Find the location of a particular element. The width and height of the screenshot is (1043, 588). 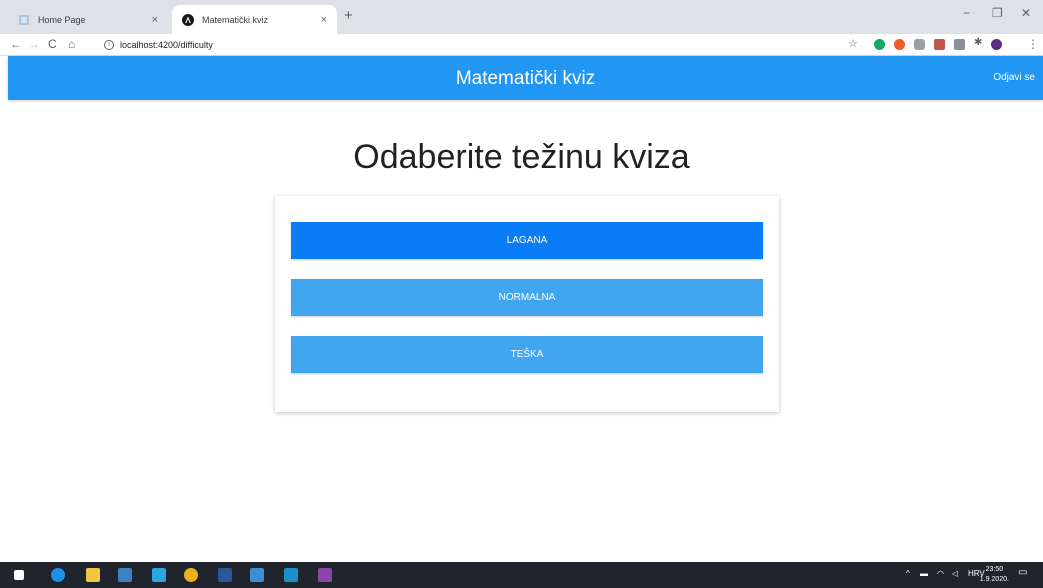

site-info-icon: i is located at coordinates (109, 44).